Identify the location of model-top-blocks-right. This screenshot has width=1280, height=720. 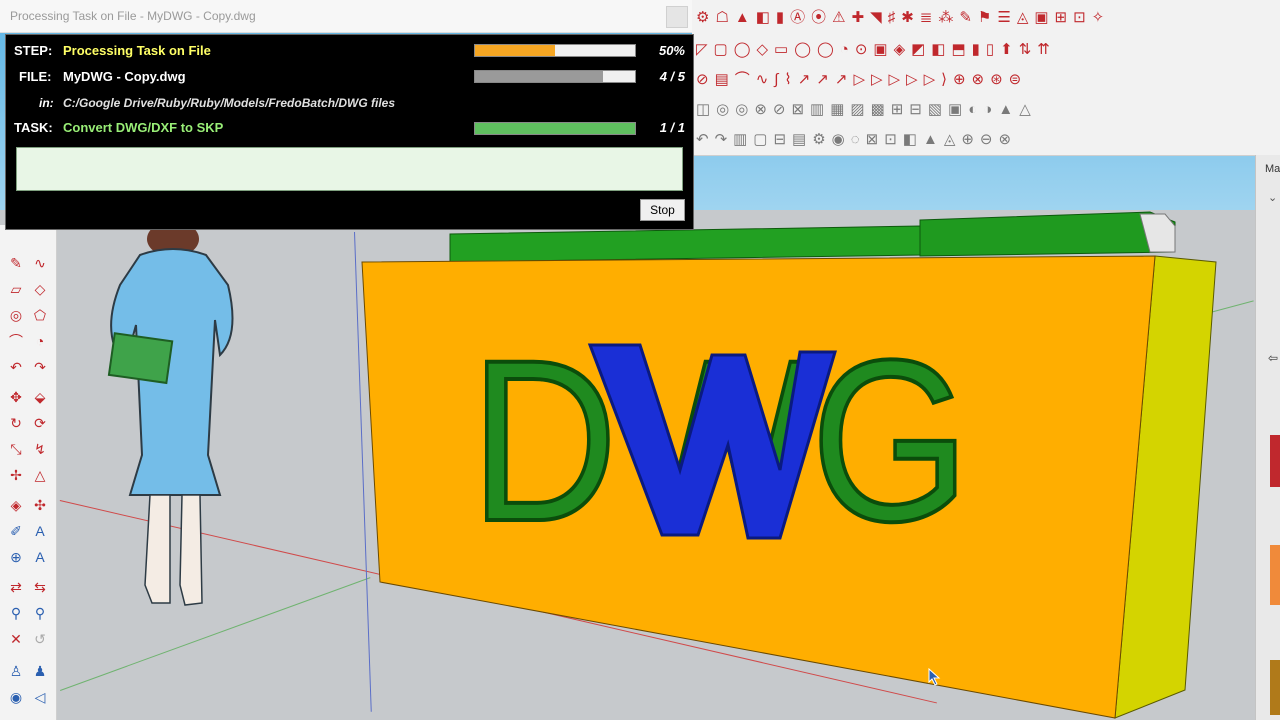
(1047, 234).